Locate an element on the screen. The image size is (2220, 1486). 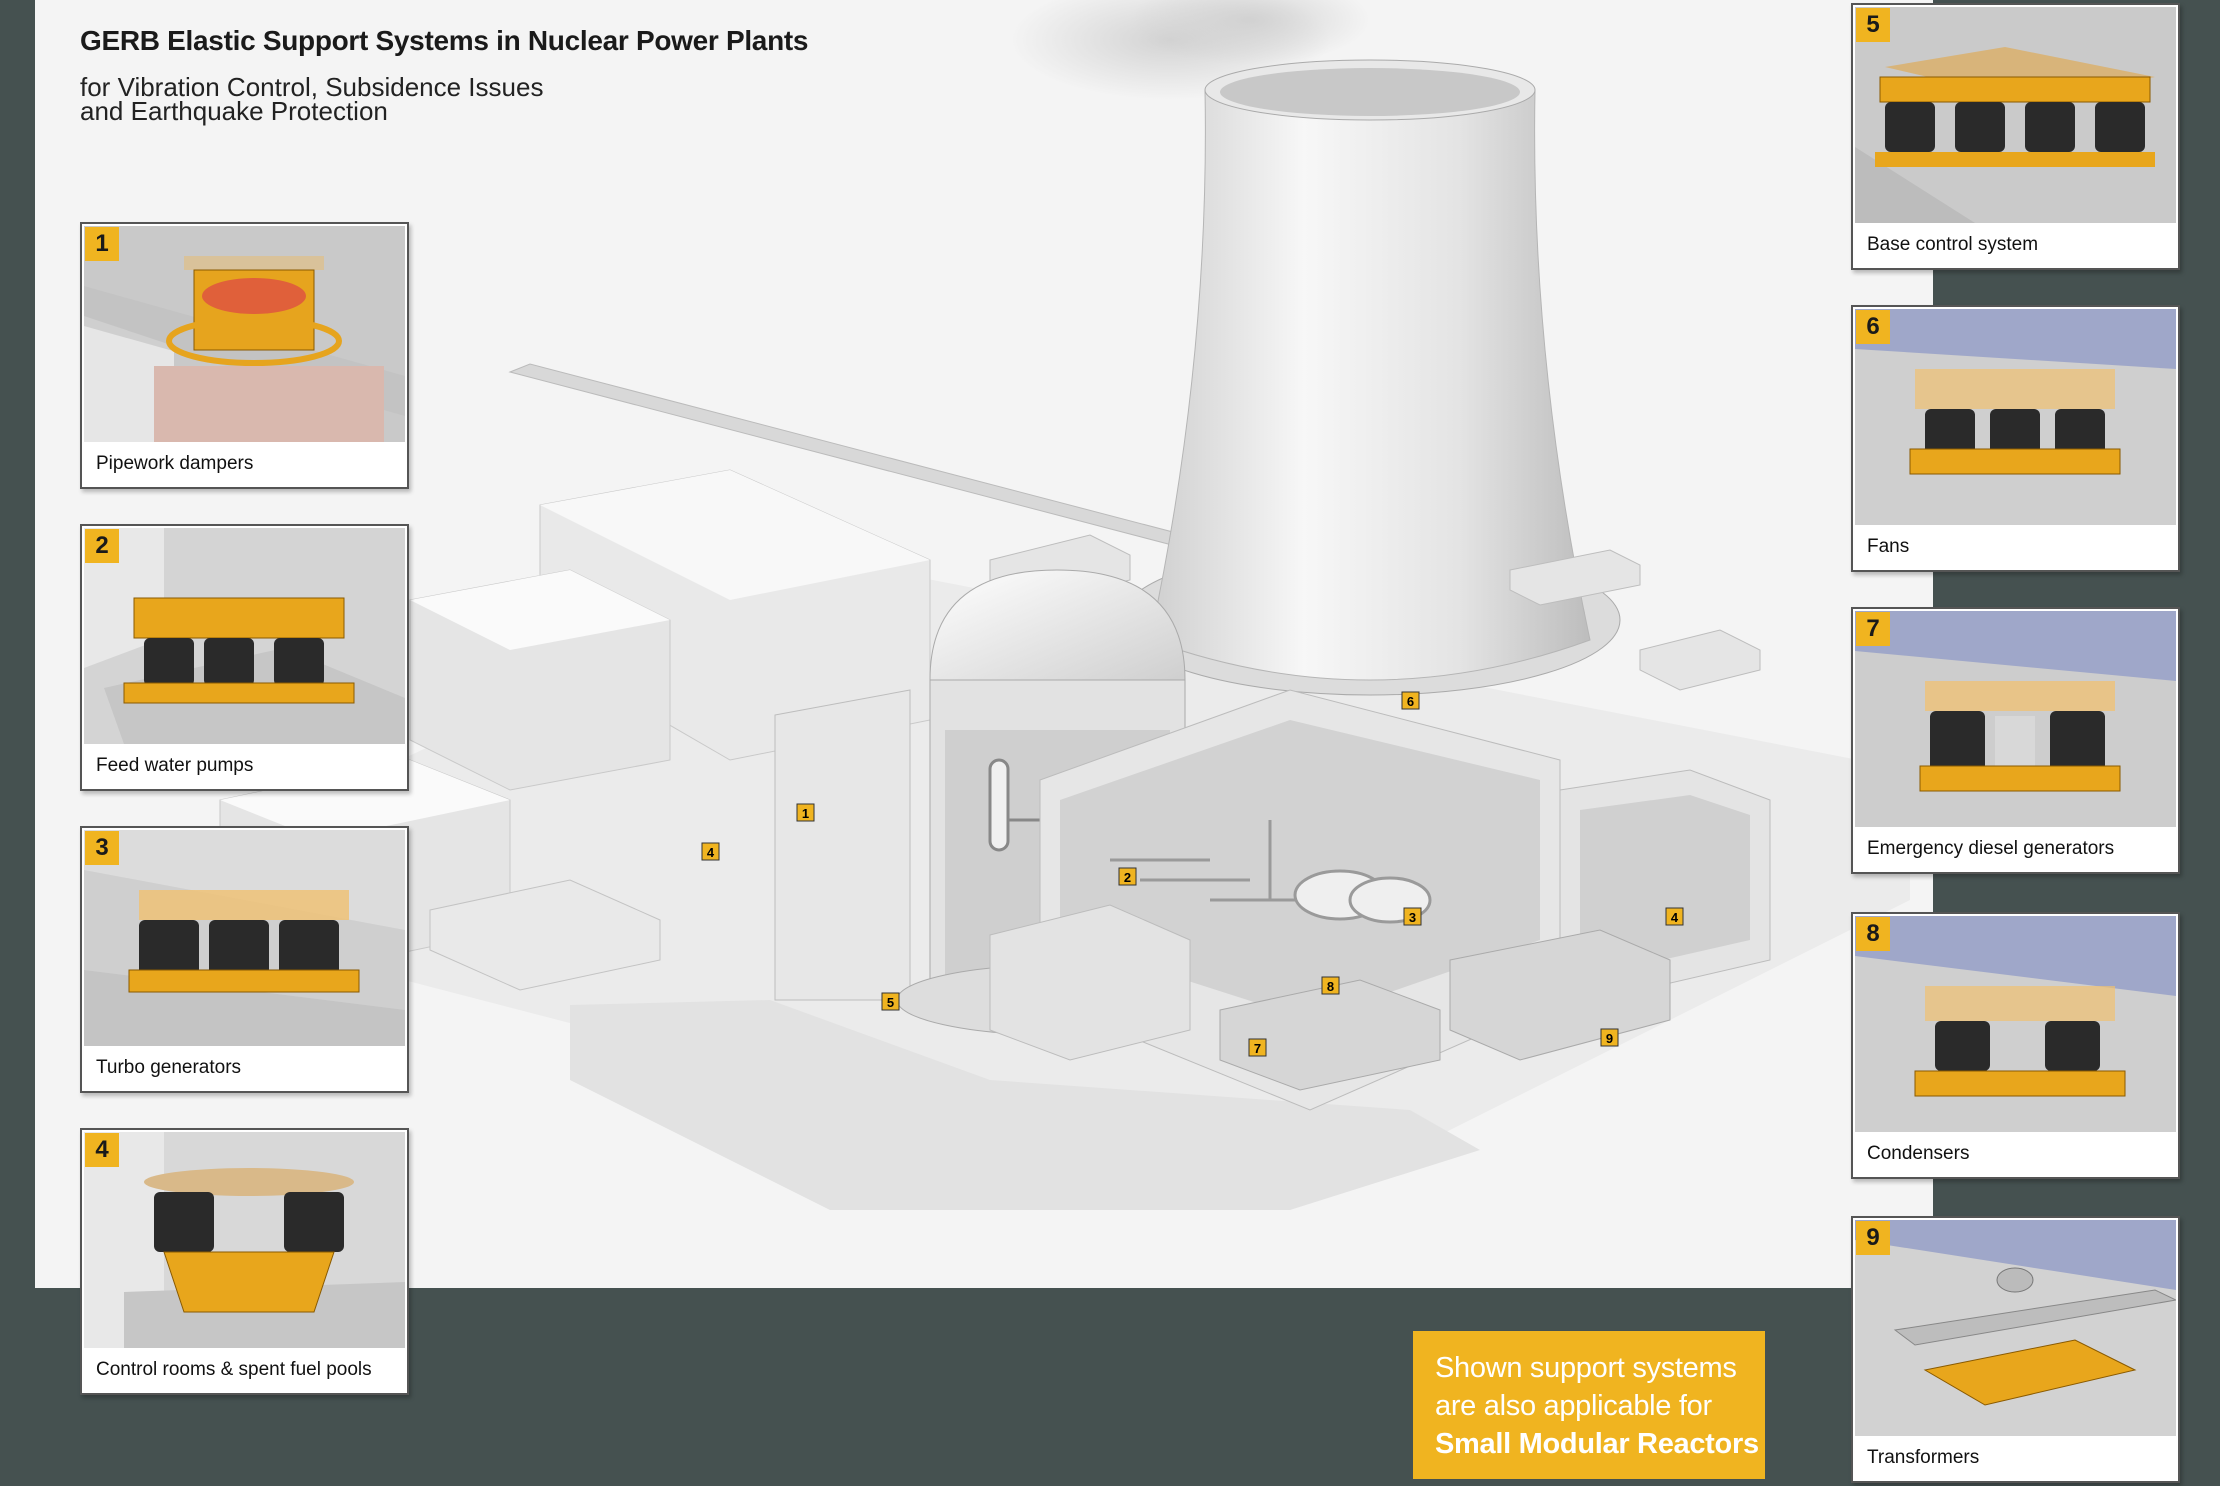
card-transformers: 9 Transformers is located at coordinates (2015, 1349).